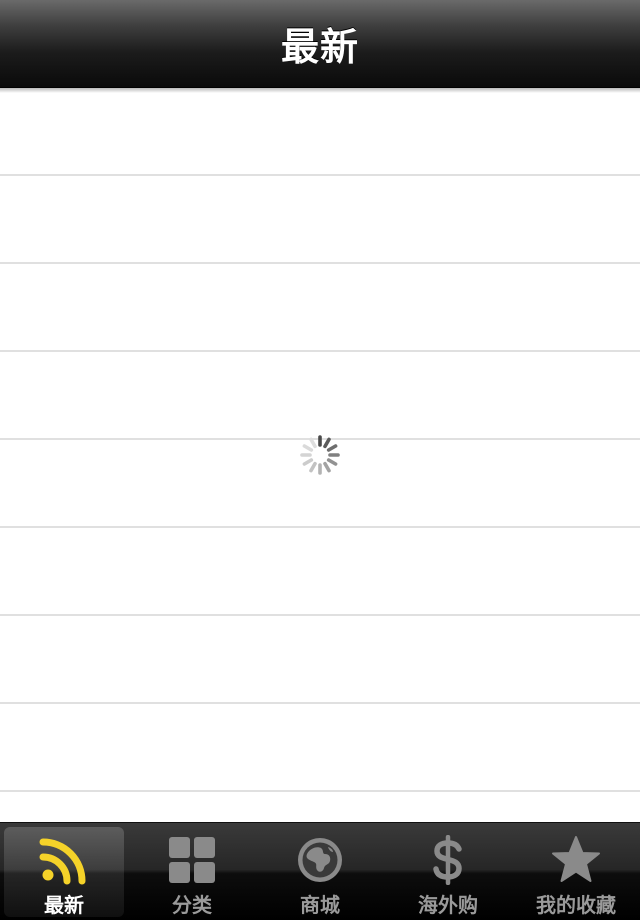  I want to click on tab-label: 最新, so click(64, 905).